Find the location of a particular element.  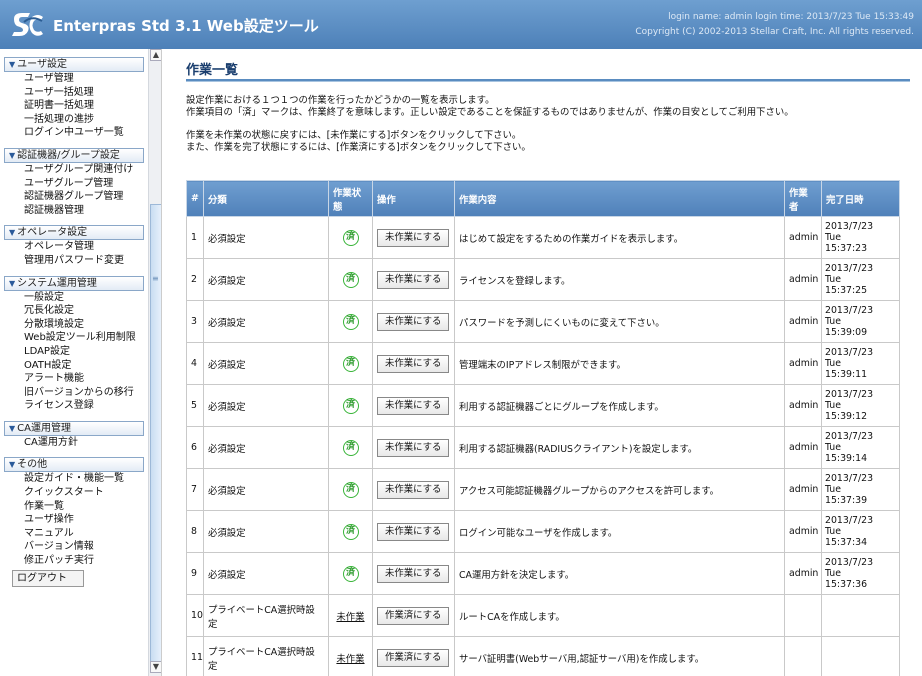

logout-button: ログアウト is located at coordinates (48, 578).